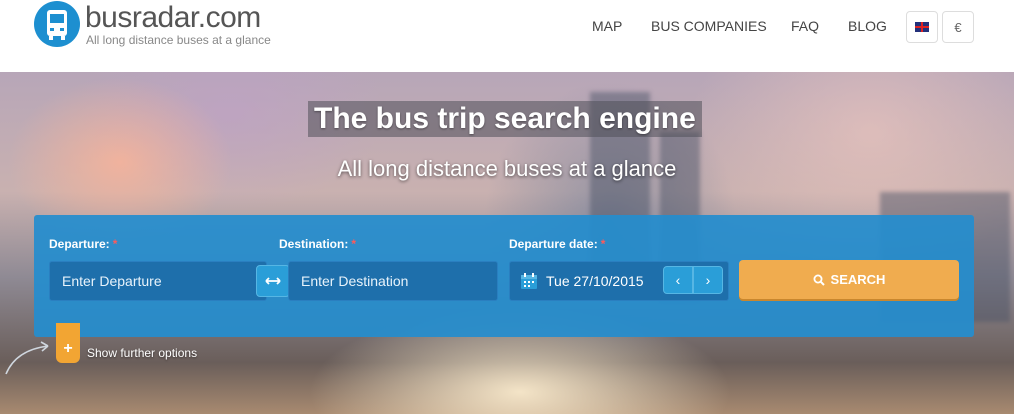 This screenshot has height=414, width=1014. I want to click on currency-button: €, so click(958, 27).